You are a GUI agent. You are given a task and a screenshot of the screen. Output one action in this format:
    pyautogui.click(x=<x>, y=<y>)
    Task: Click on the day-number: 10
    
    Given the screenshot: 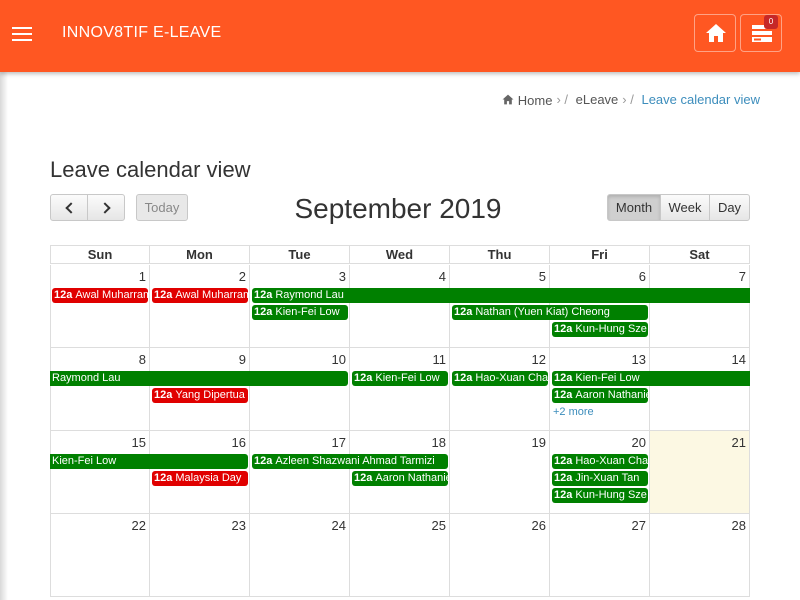 What is the action you would take?
    pyautogui.click(x=339, y=359)
    